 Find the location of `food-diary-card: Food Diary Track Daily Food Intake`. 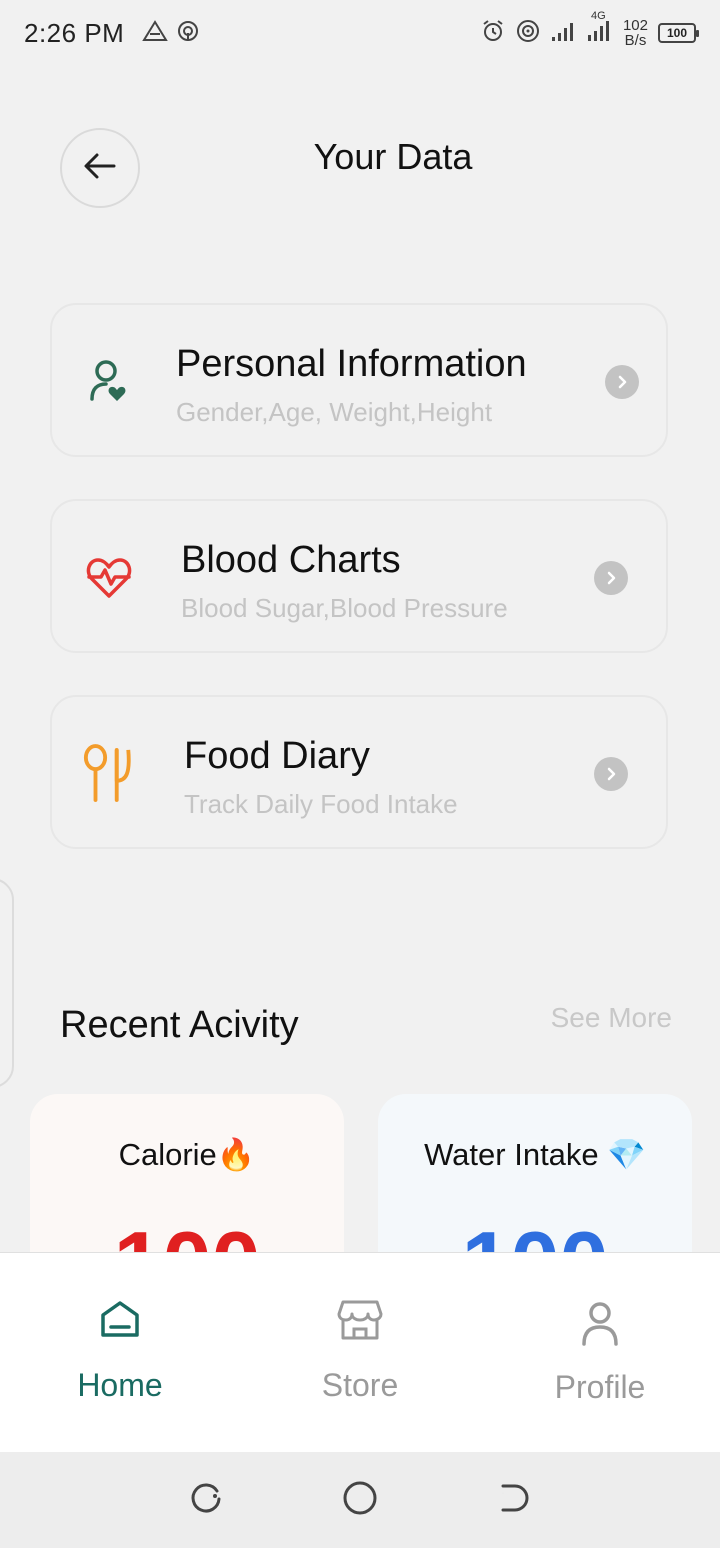

food-diary-card: Food Diary Track Daily Food Intake is located at coordinates (359, 772).